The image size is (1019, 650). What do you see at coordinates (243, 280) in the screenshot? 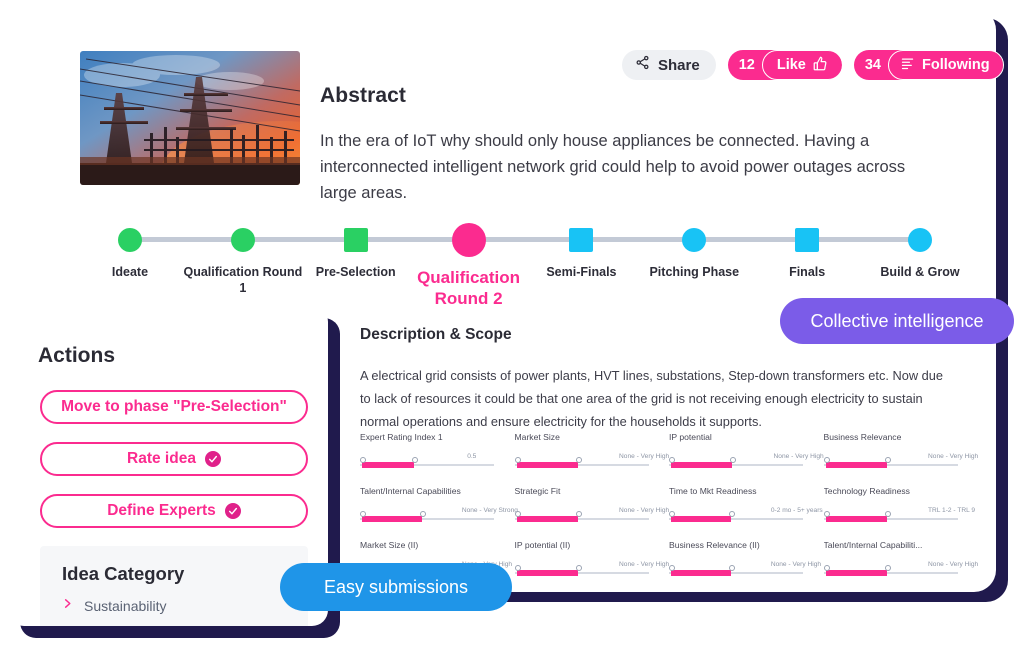
I see `timeline-step-label: Qualification Round 1` at bounding box center [243, 280].